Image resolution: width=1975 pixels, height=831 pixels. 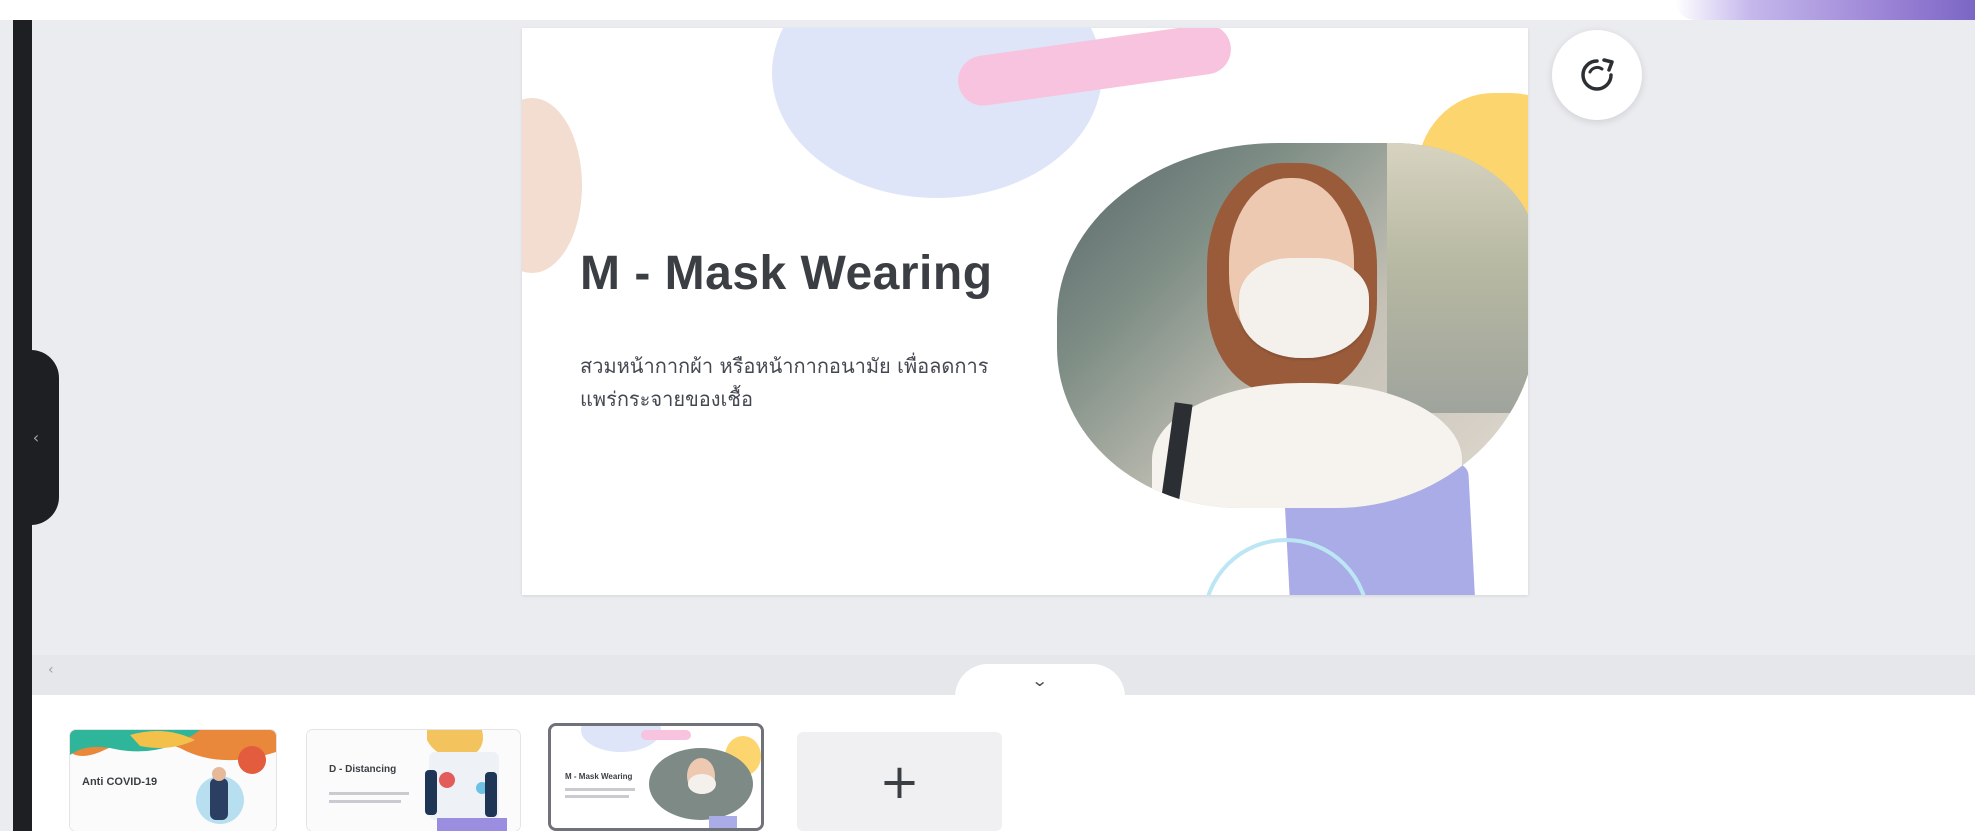 I want to click on top-bar, so click(x=987, y=10).